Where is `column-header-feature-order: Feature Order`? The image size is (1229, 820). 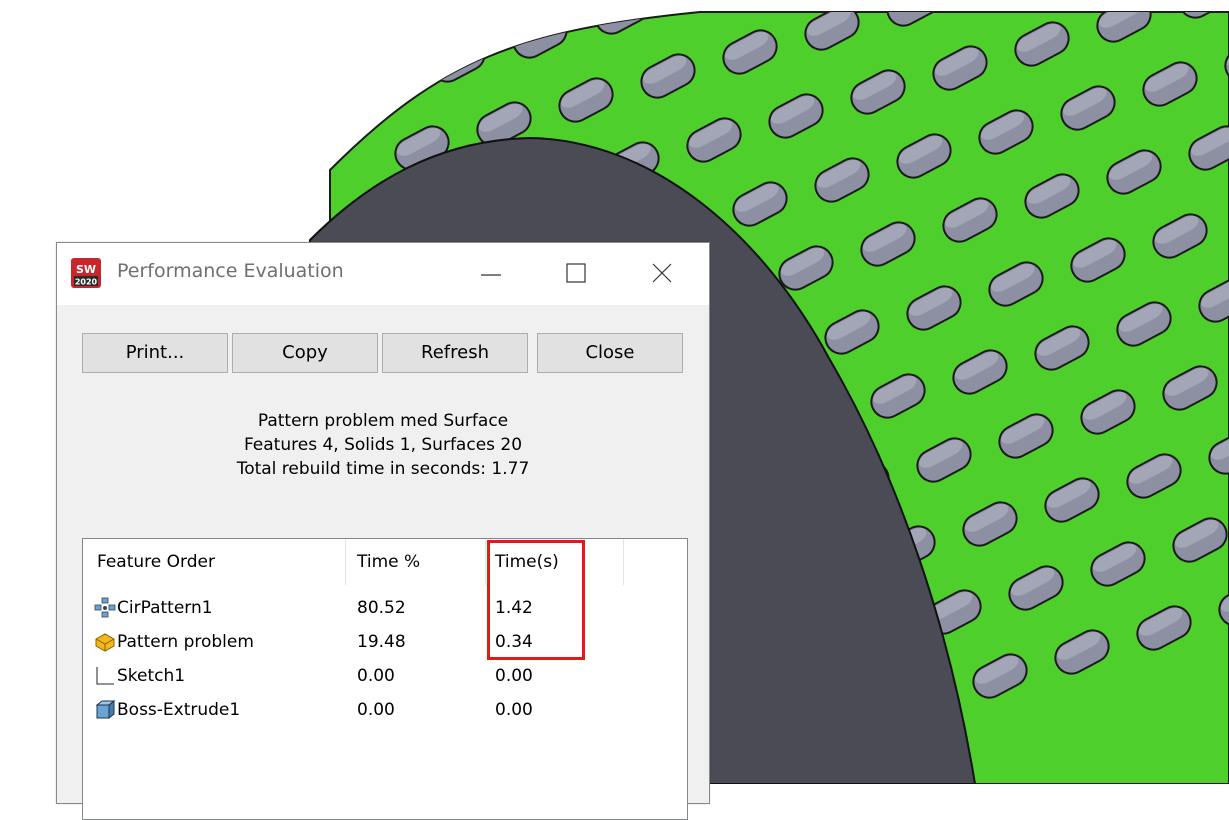 column-header-feature-order: Feature Order is located at coordinates (156, 562).